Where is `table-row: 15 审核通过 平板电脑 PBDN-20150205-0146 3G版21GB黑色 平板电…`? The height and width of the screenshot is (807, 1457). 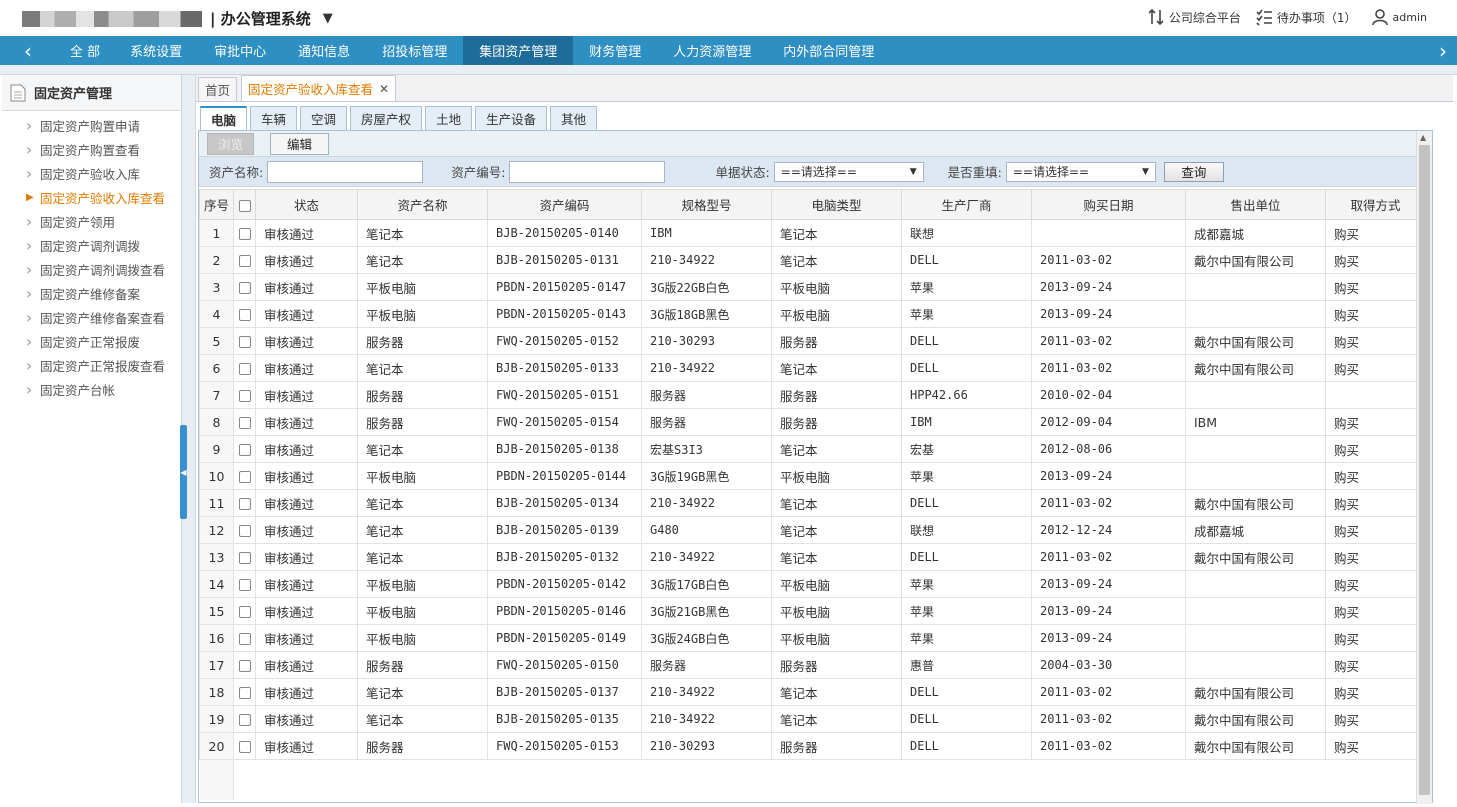
table-row: 15 审核通过 平板电脑 PBDN-20150205-0146 3G版21GB黑色 平板电… is located at coordinates (812, 611).